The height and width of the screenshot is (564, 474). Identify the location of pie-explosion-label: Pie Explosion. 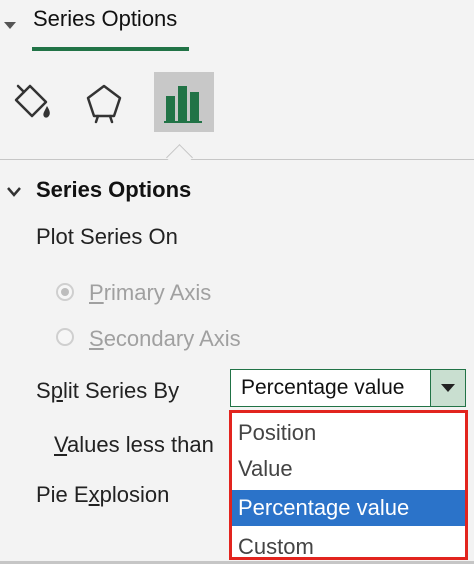
(103, 494).